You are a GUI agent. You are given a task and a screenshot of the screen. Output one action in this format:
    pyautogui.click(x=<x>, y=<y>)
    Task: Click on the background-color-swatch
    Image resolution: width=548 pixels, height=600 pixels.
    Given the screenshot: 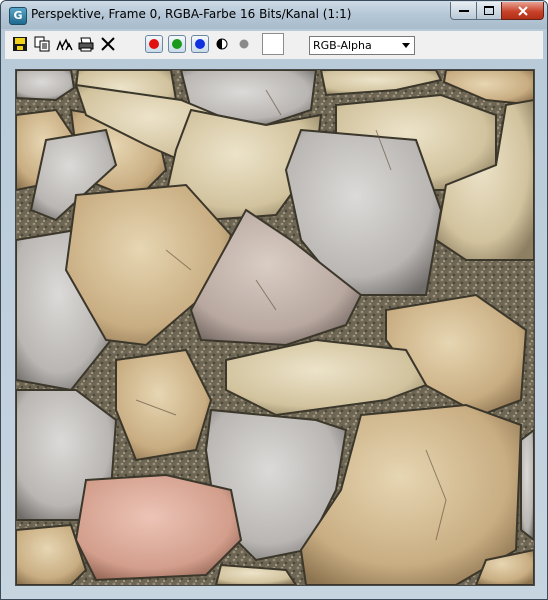 What is the action you would take?
    pyautogui.click(x=273, y=44)
    